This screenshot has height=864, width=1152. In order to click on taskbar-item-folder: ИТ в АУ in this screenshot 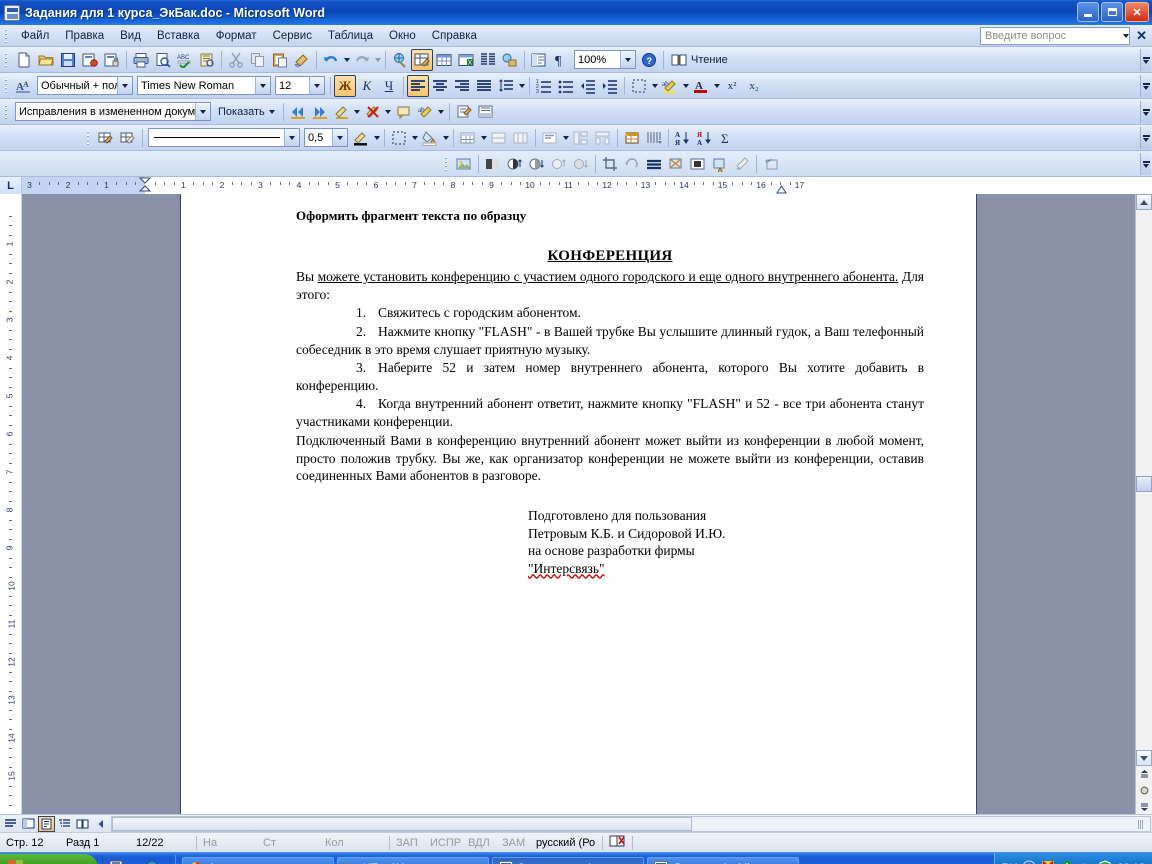, I will do `click(413, 860)`.